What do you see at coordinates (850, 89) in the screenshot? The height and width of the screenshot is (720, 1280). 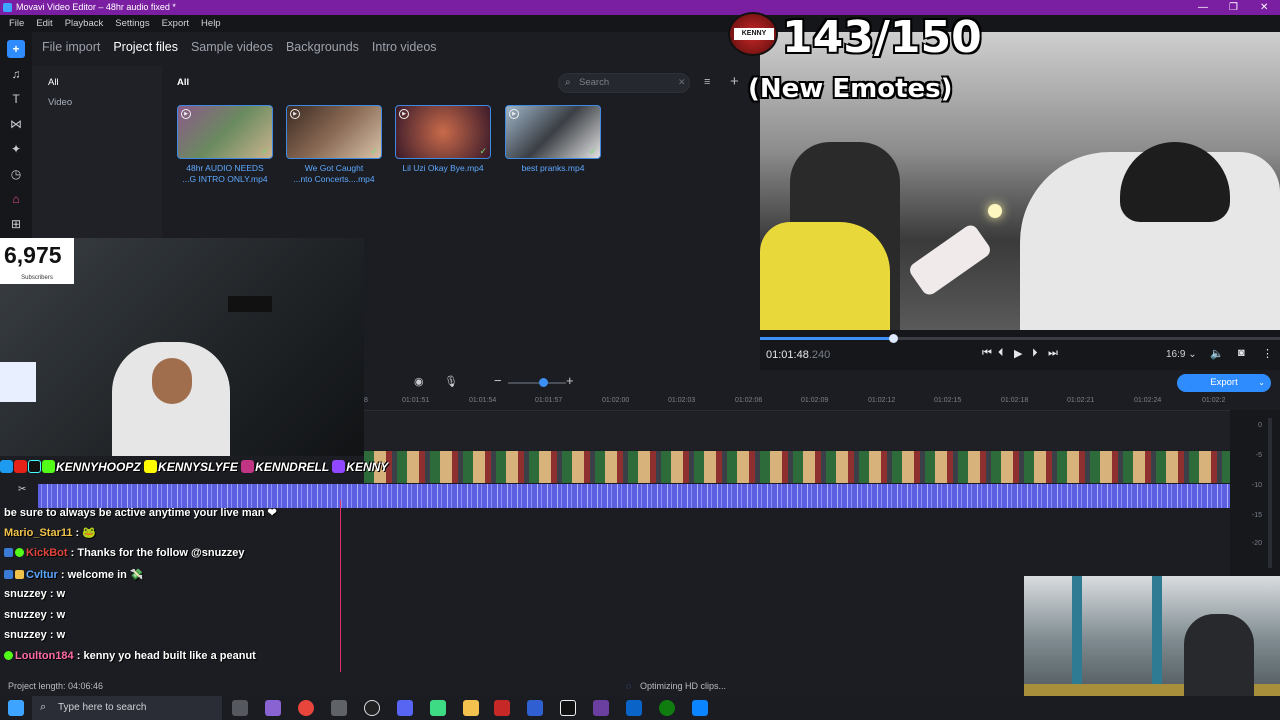 I see `emote-goal-caption: (New Emotes)` at bounding box center [850, 89].